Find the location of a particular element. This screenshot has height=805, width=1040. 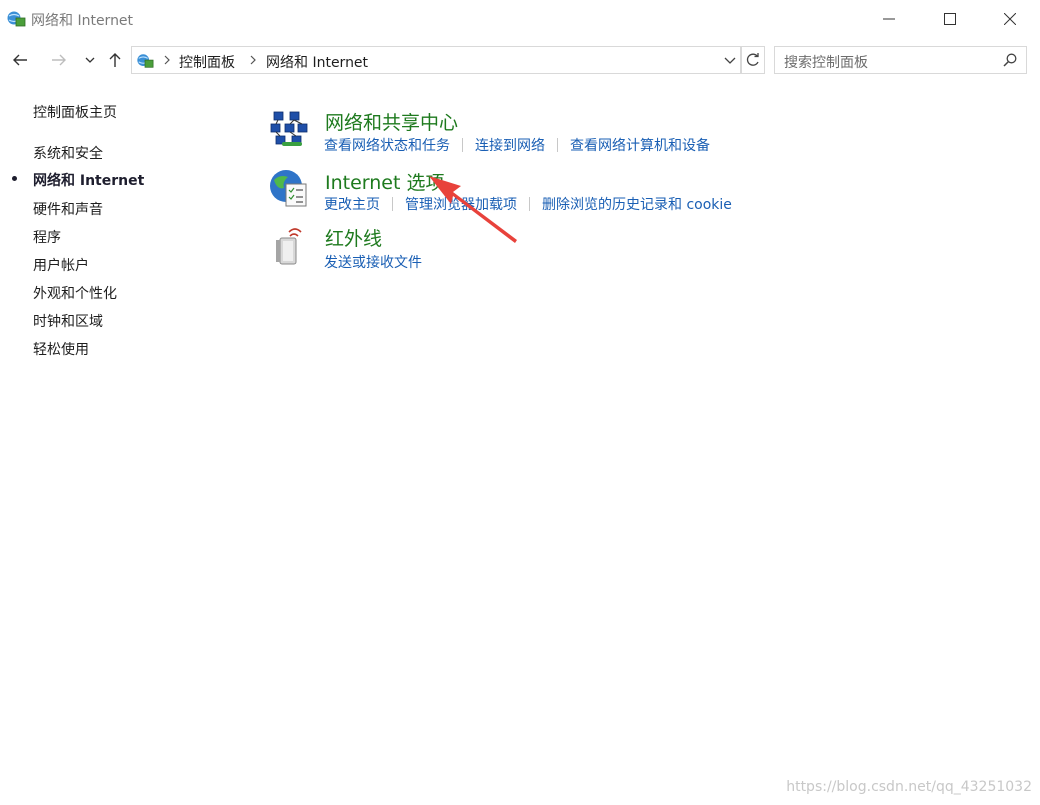

network-globe-icon is located at coordinates (16, 19).